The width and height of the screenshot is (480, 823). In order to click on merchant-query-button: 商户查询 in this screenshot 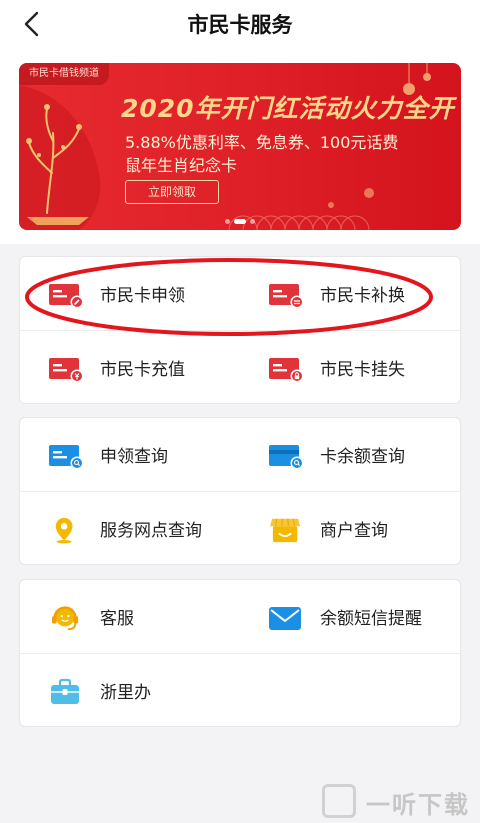, I will do `click(350, 528)`.